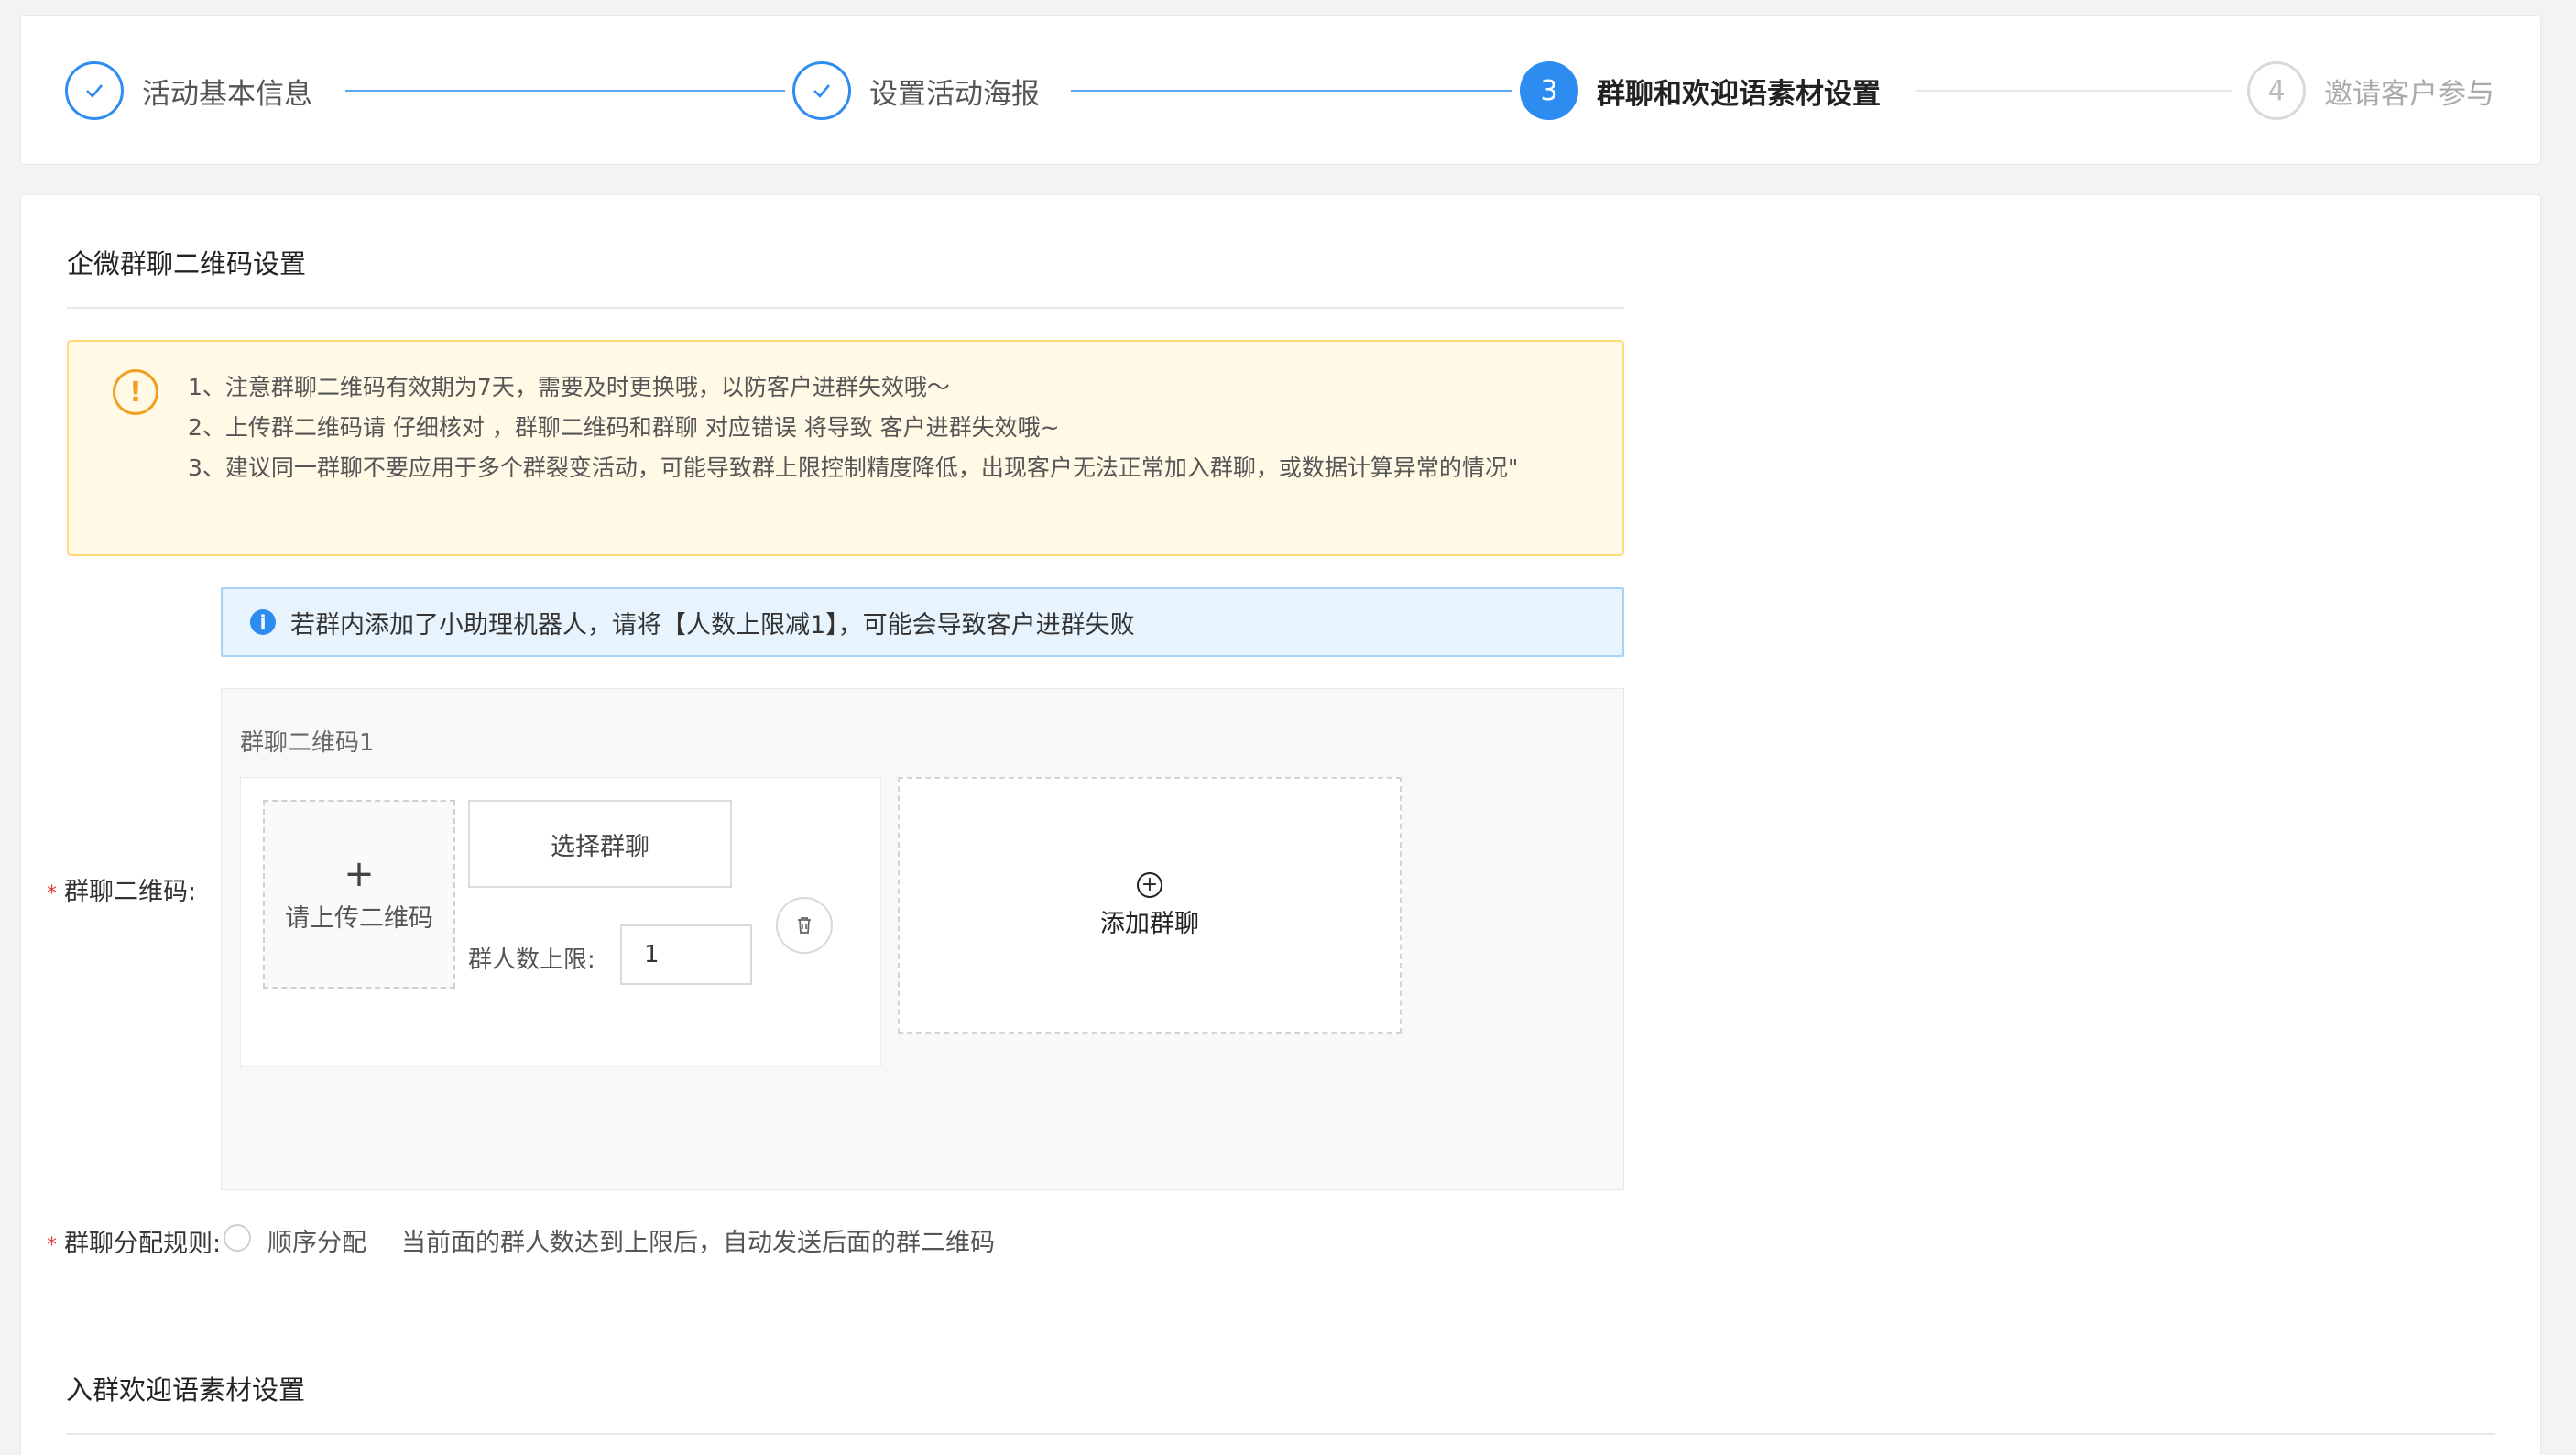 The image size is (2576, 1455). I want to click on assign-rule-label: * 群聊分配规则:, so click(134, 1244).